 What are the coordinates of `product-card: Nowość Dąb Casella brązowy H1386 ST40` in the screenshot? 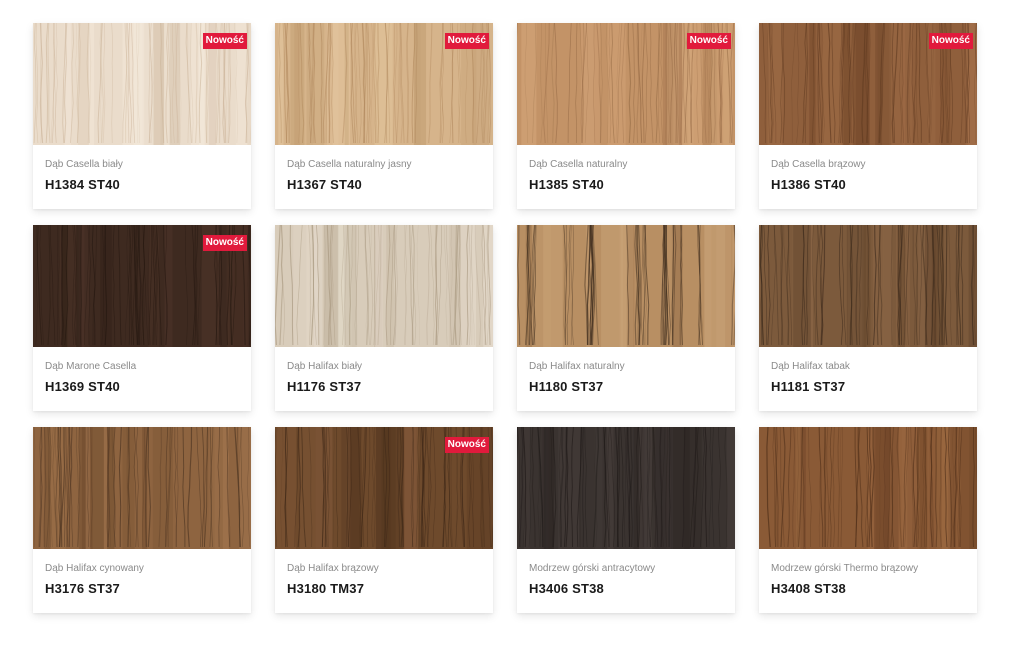 It's located at (868, 116).